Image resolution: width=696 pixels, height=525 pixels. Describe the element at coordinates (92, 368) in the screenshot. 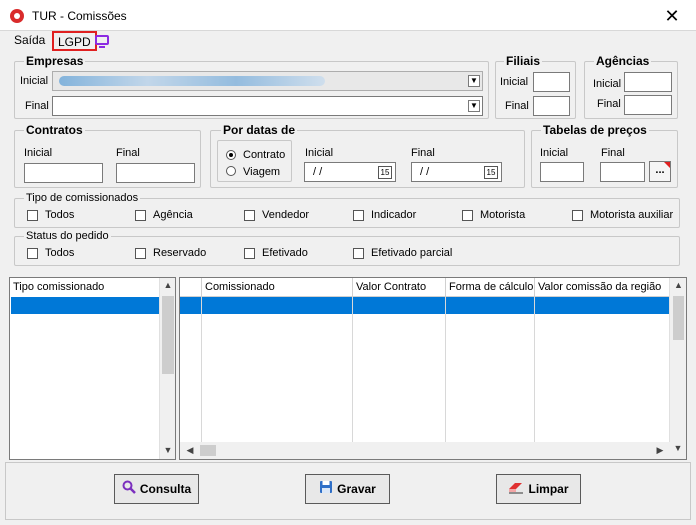

I see `tipo-comissionado-list: Tipo comissionado ▲ ▼` at that location.